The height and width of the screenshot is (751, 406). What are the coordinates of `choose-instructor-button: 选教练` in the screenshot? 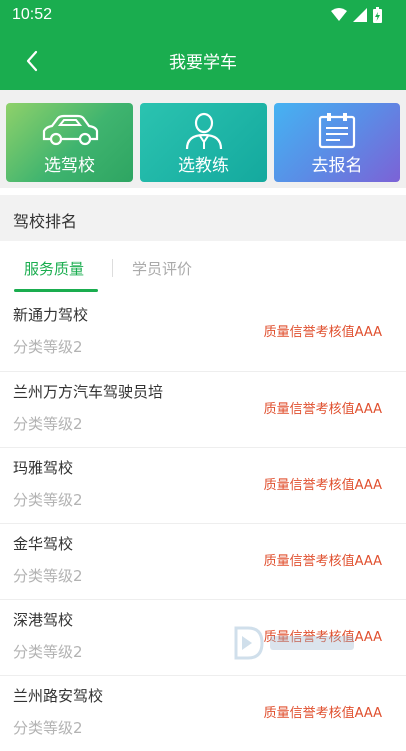 It's located at (203, 142).